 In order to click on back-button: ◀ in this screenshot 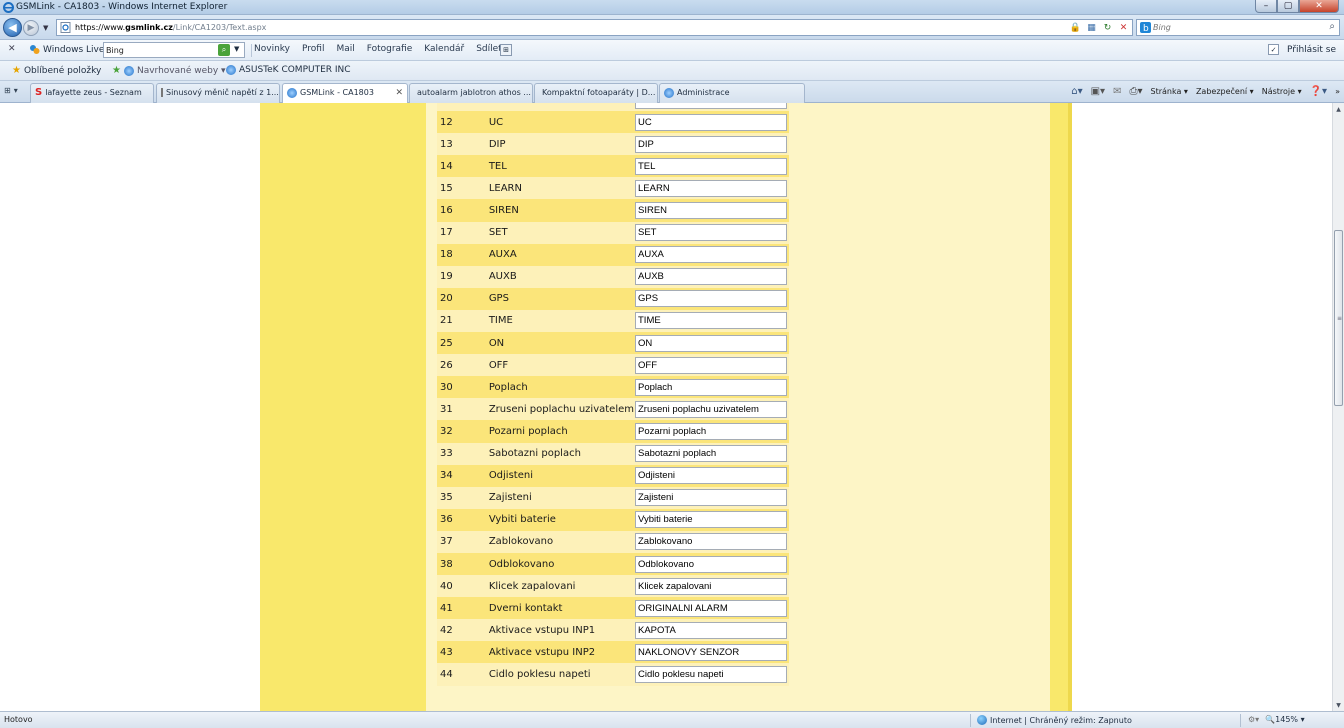, I will do `click(12, 27)`.